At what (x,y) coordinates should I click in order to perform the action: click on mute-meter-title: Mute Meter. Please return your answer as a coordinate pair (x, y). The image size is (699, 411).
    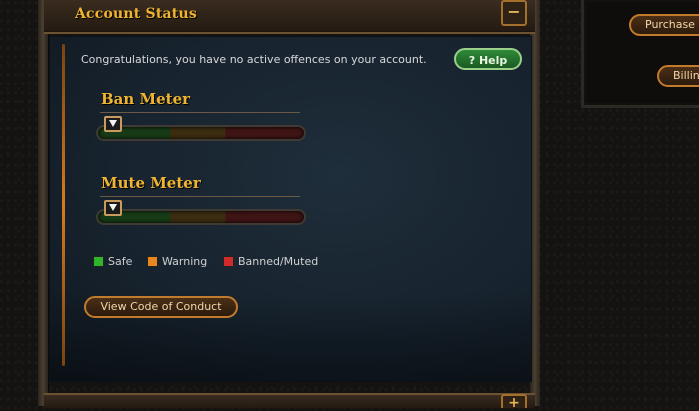
    Looking at the image, I should click on (151, 183).